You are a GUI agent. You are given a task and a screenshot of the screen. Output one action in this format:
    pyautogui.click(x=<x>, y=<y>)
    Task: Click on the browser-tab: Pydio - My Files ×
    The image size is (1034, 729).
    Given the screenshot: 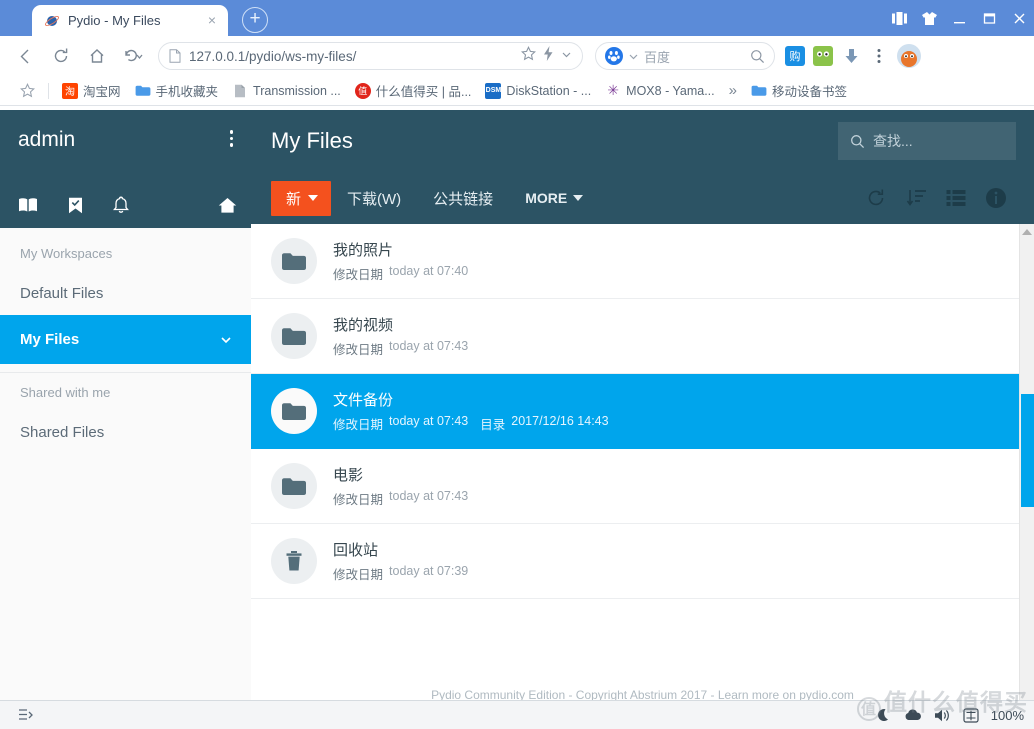 What is the action you would take?
    pyautogui.click(x=130, y=20)
    